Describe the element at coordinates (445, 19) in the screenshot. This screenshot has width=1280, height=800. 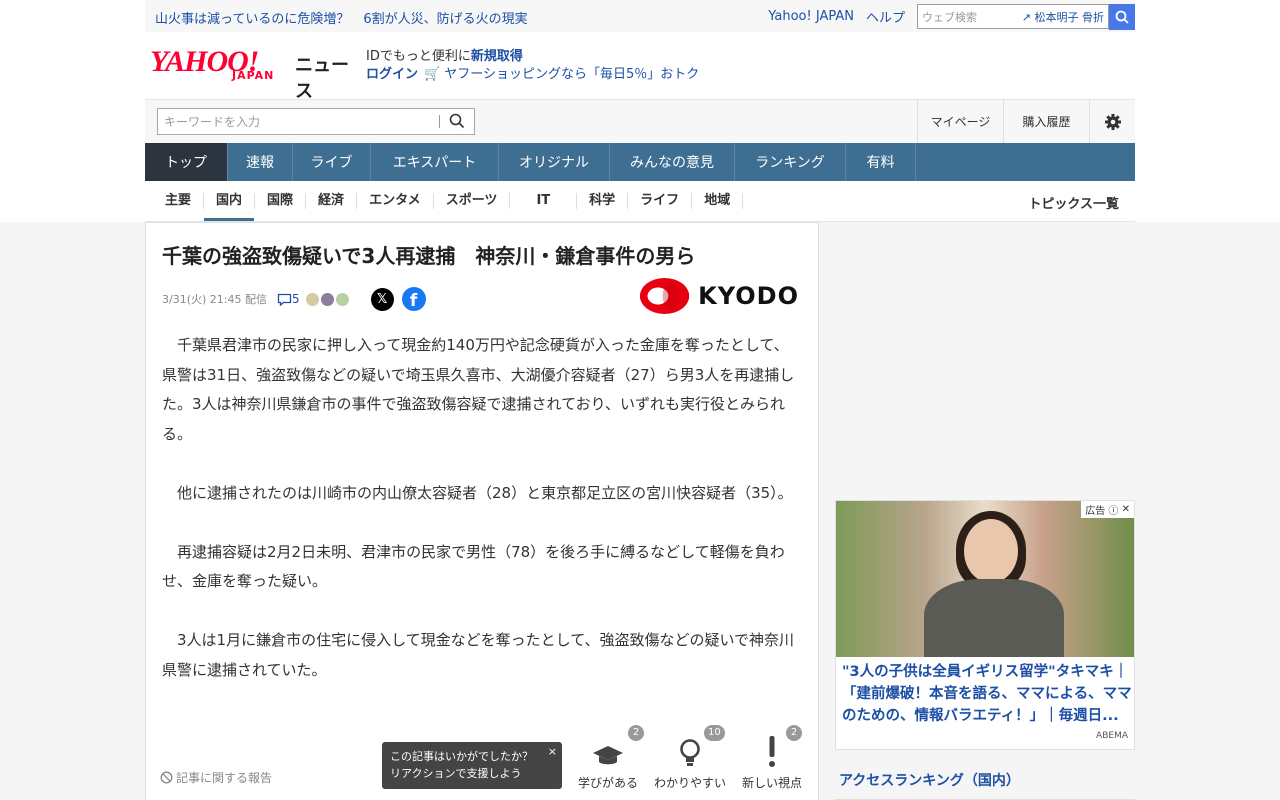
I see `top-headline-part2: 6割が人災、防げる火の現実` at that location.